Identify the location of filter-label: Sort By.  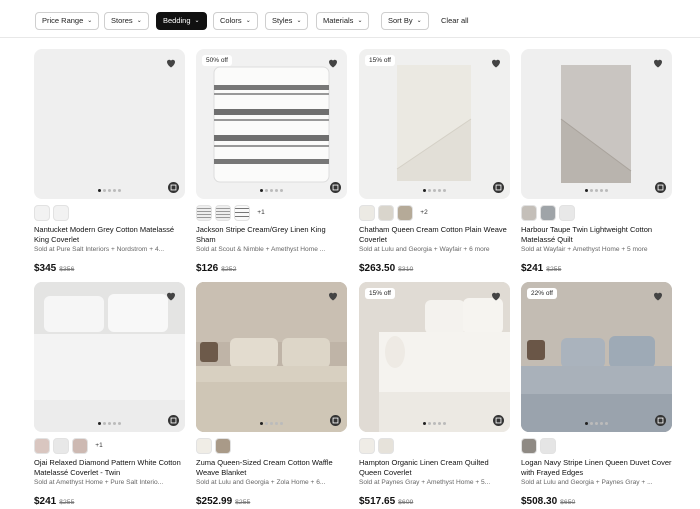
(400, 20).